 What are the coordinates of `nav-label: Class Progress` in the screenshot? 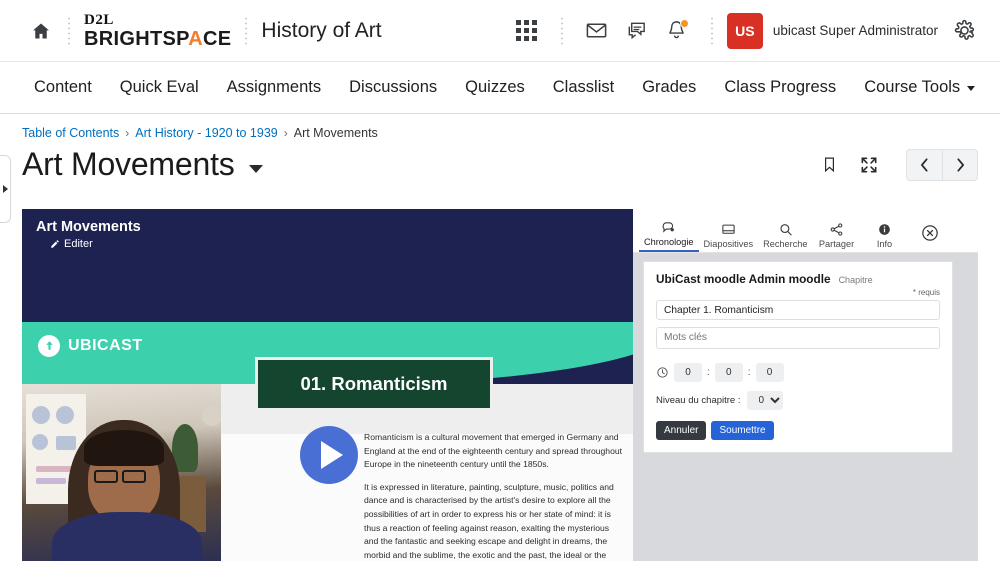 It's located at (780, 87).